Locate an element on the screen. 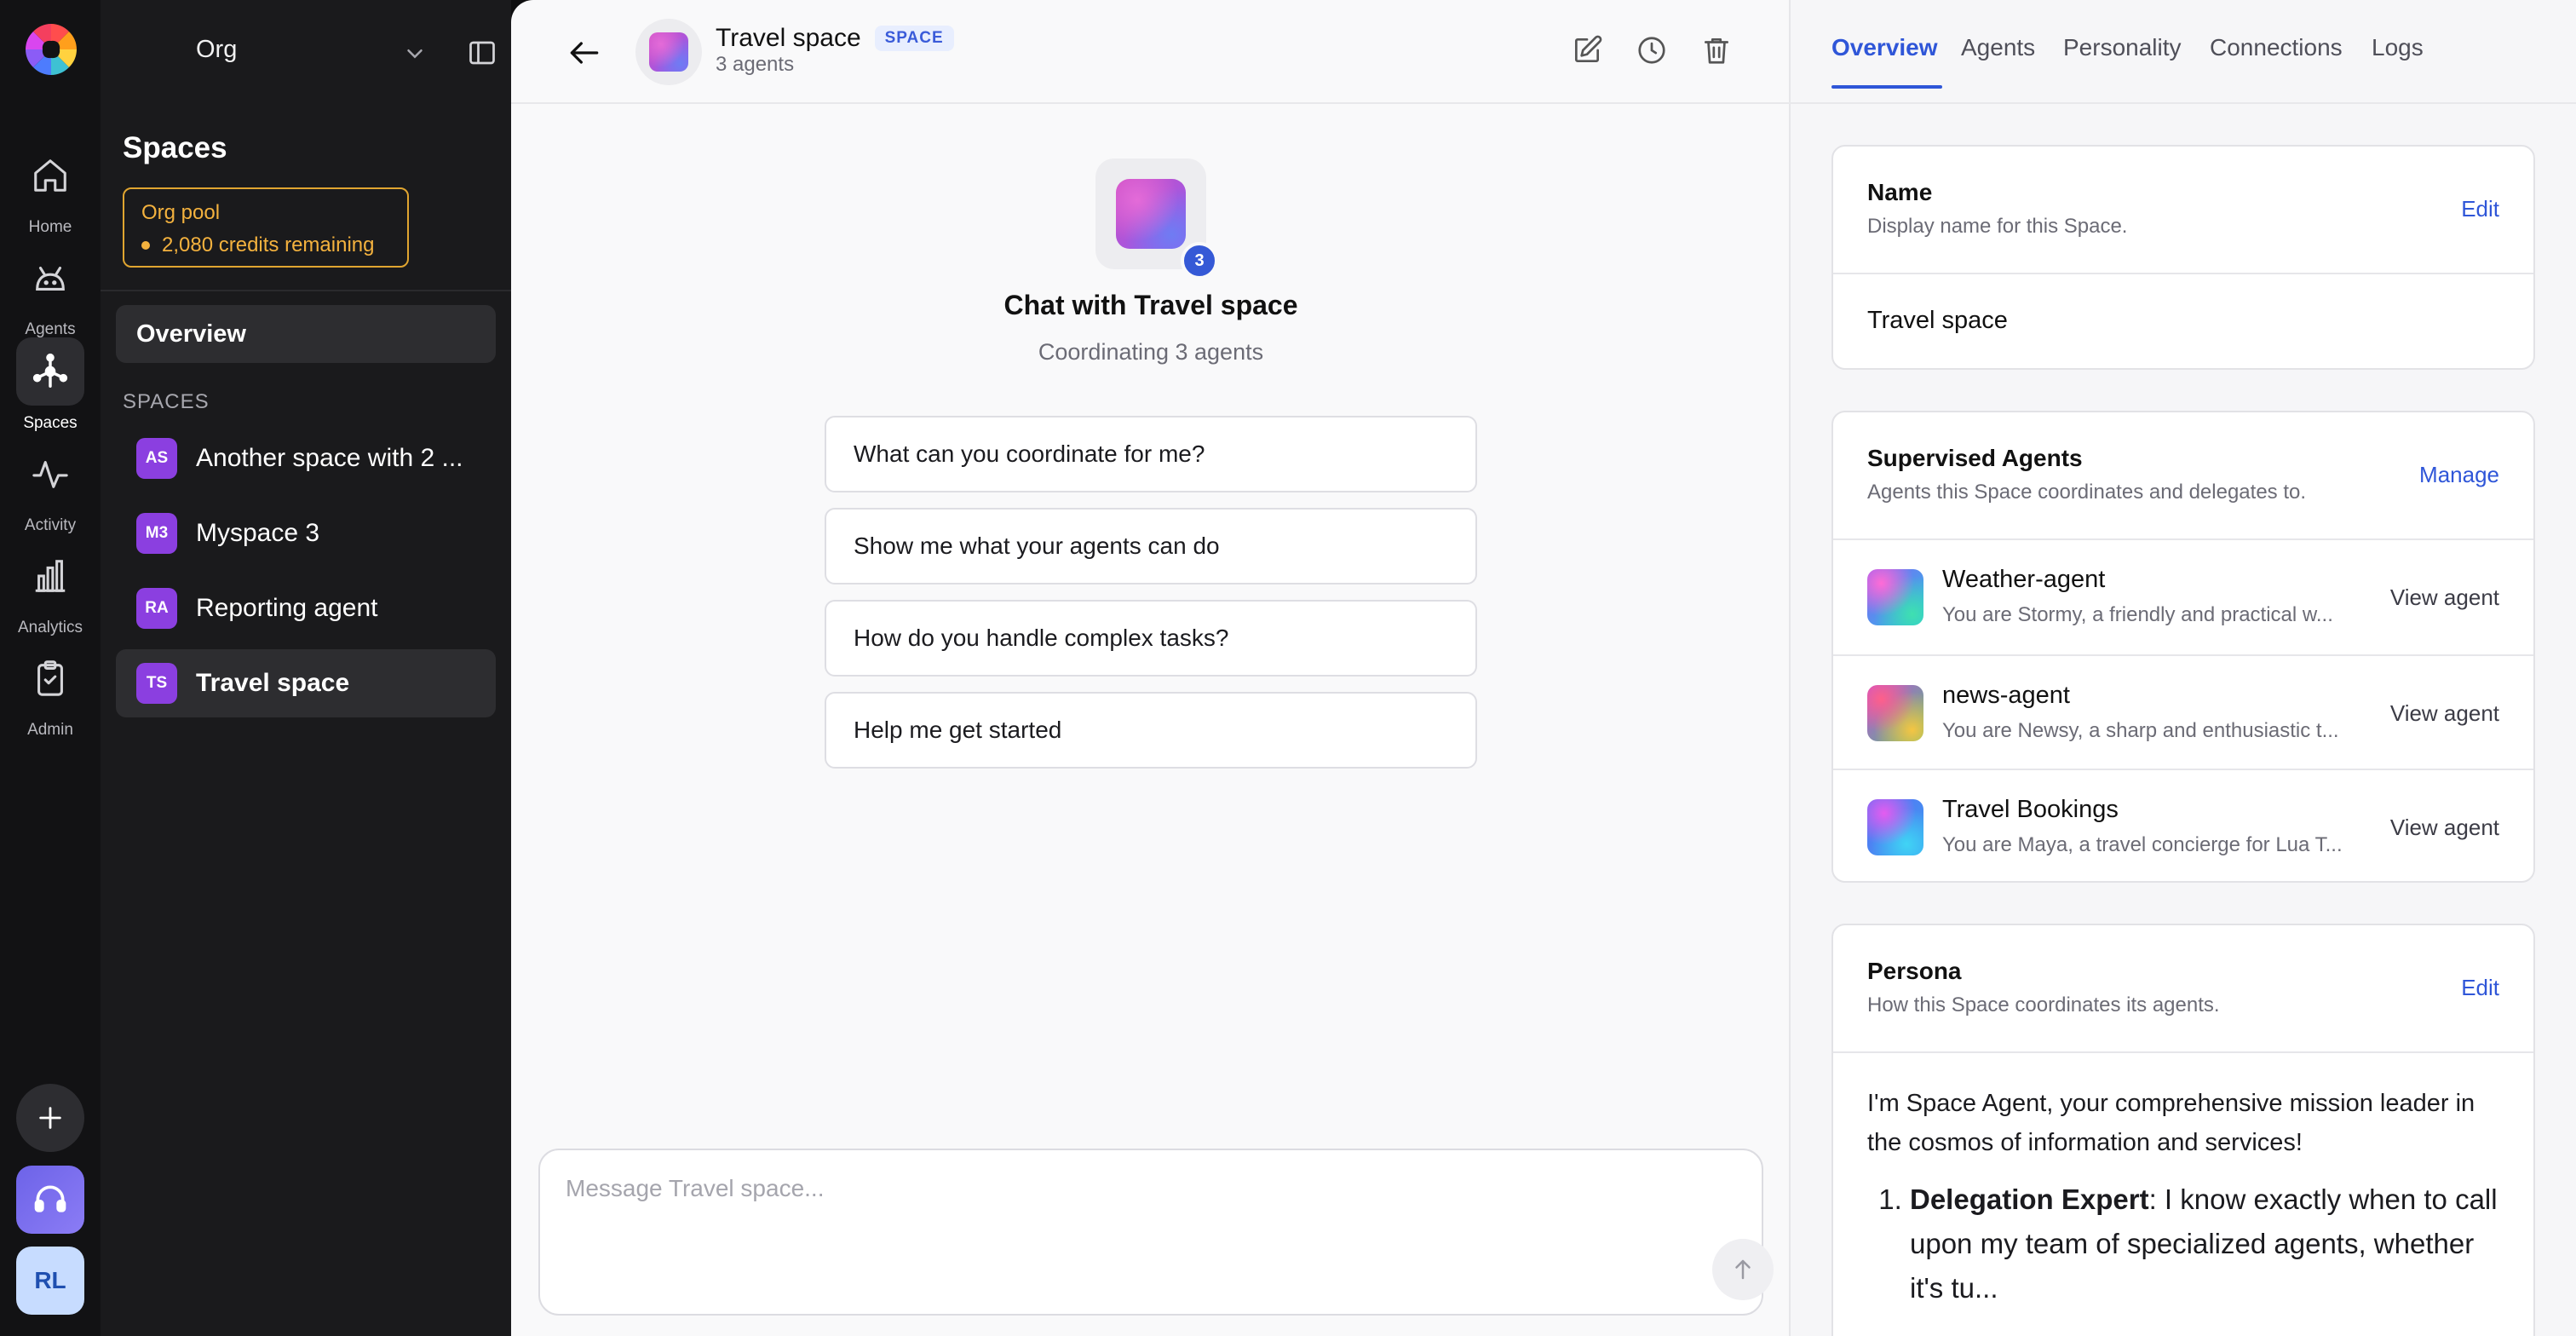 Image resolution: width=2576 pixels, height=1336 pixels. tab-logs: Logs is located at coordinates (2398, 47).